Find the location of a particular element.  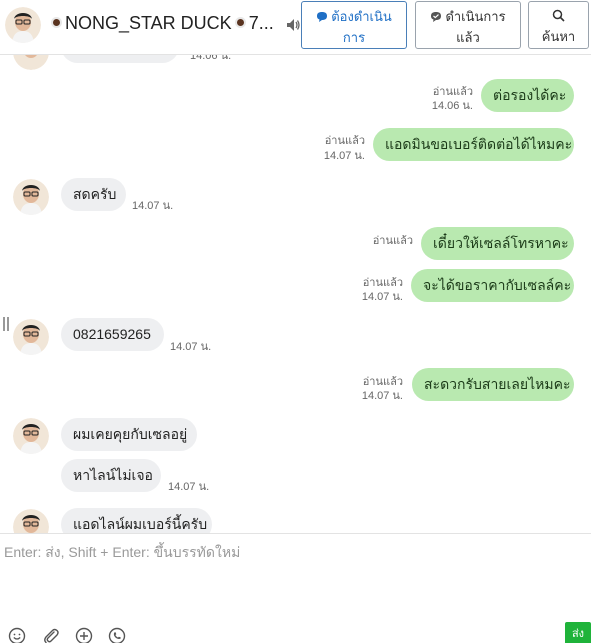

outgoing-message: ต่อรองได้คะ is located at coordinates (527, 95).